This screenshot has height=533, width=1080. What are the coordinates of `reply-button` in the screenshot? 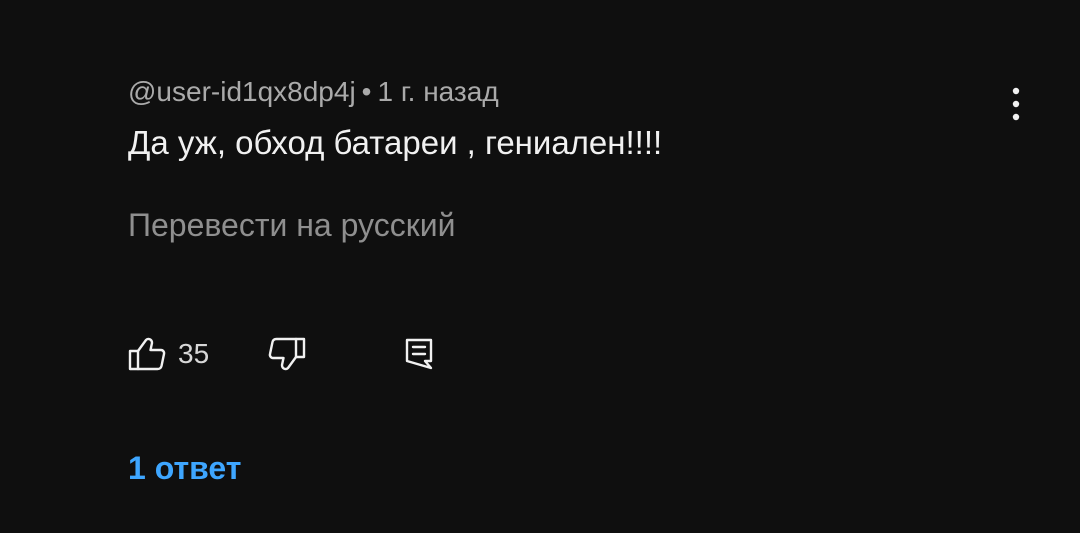 It's located at (419, 354).